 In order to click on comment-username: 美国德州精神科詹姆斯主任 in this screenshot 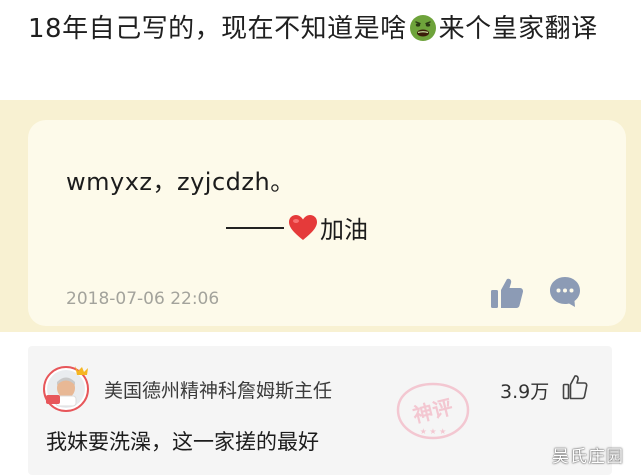, I will do `click(218, 389)`.